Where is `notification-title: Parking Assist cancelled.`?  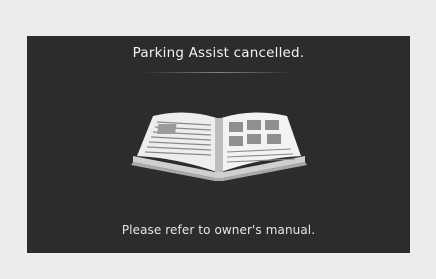 notification-title: Parking Assist cancelled. is located at coordinates (218, 53).